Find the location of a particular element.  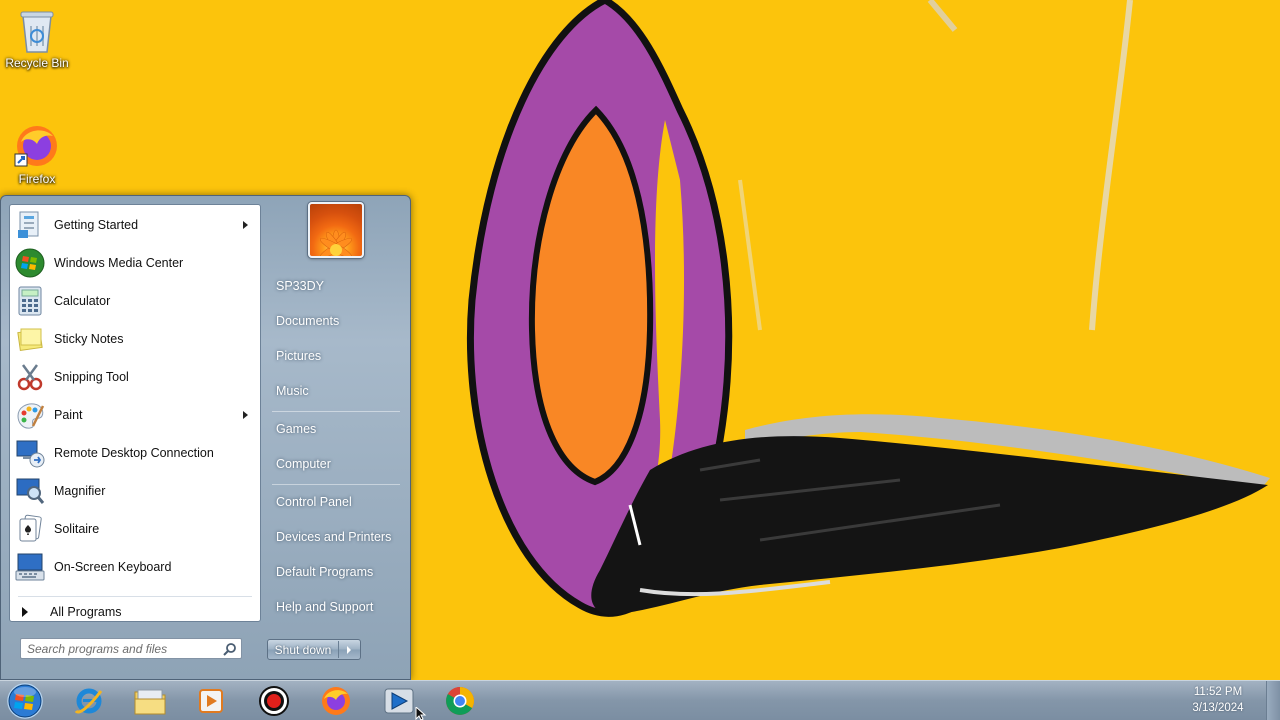

program-windows-media-center: Windows Media Center is located at coordinates (135, 263).